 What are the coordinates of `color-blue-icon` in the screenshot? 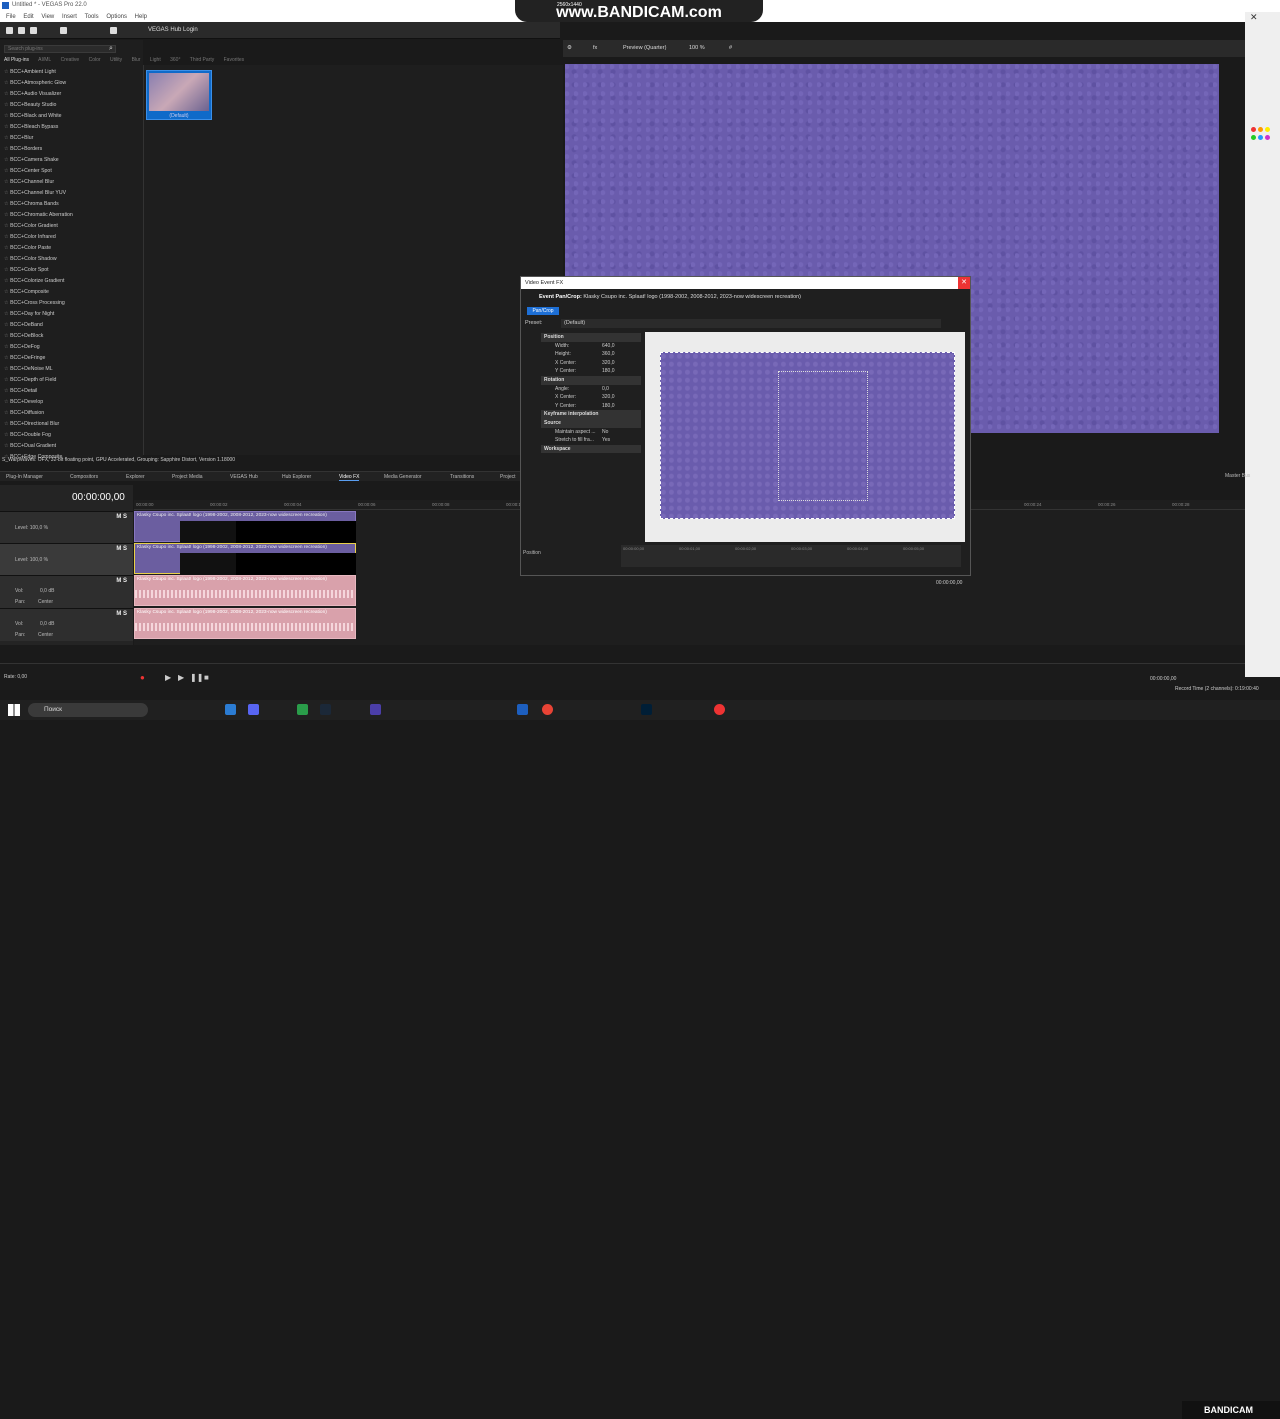 It's located at (1260, 137).